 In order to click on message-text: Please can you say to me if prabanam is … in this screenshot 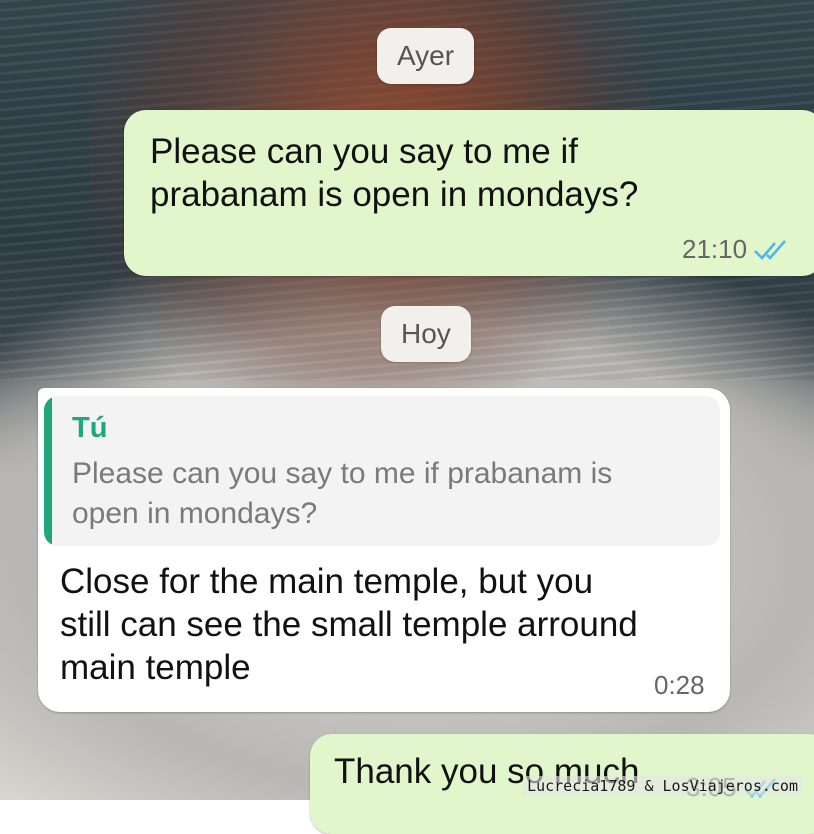, I will do `click(394, 173)`.